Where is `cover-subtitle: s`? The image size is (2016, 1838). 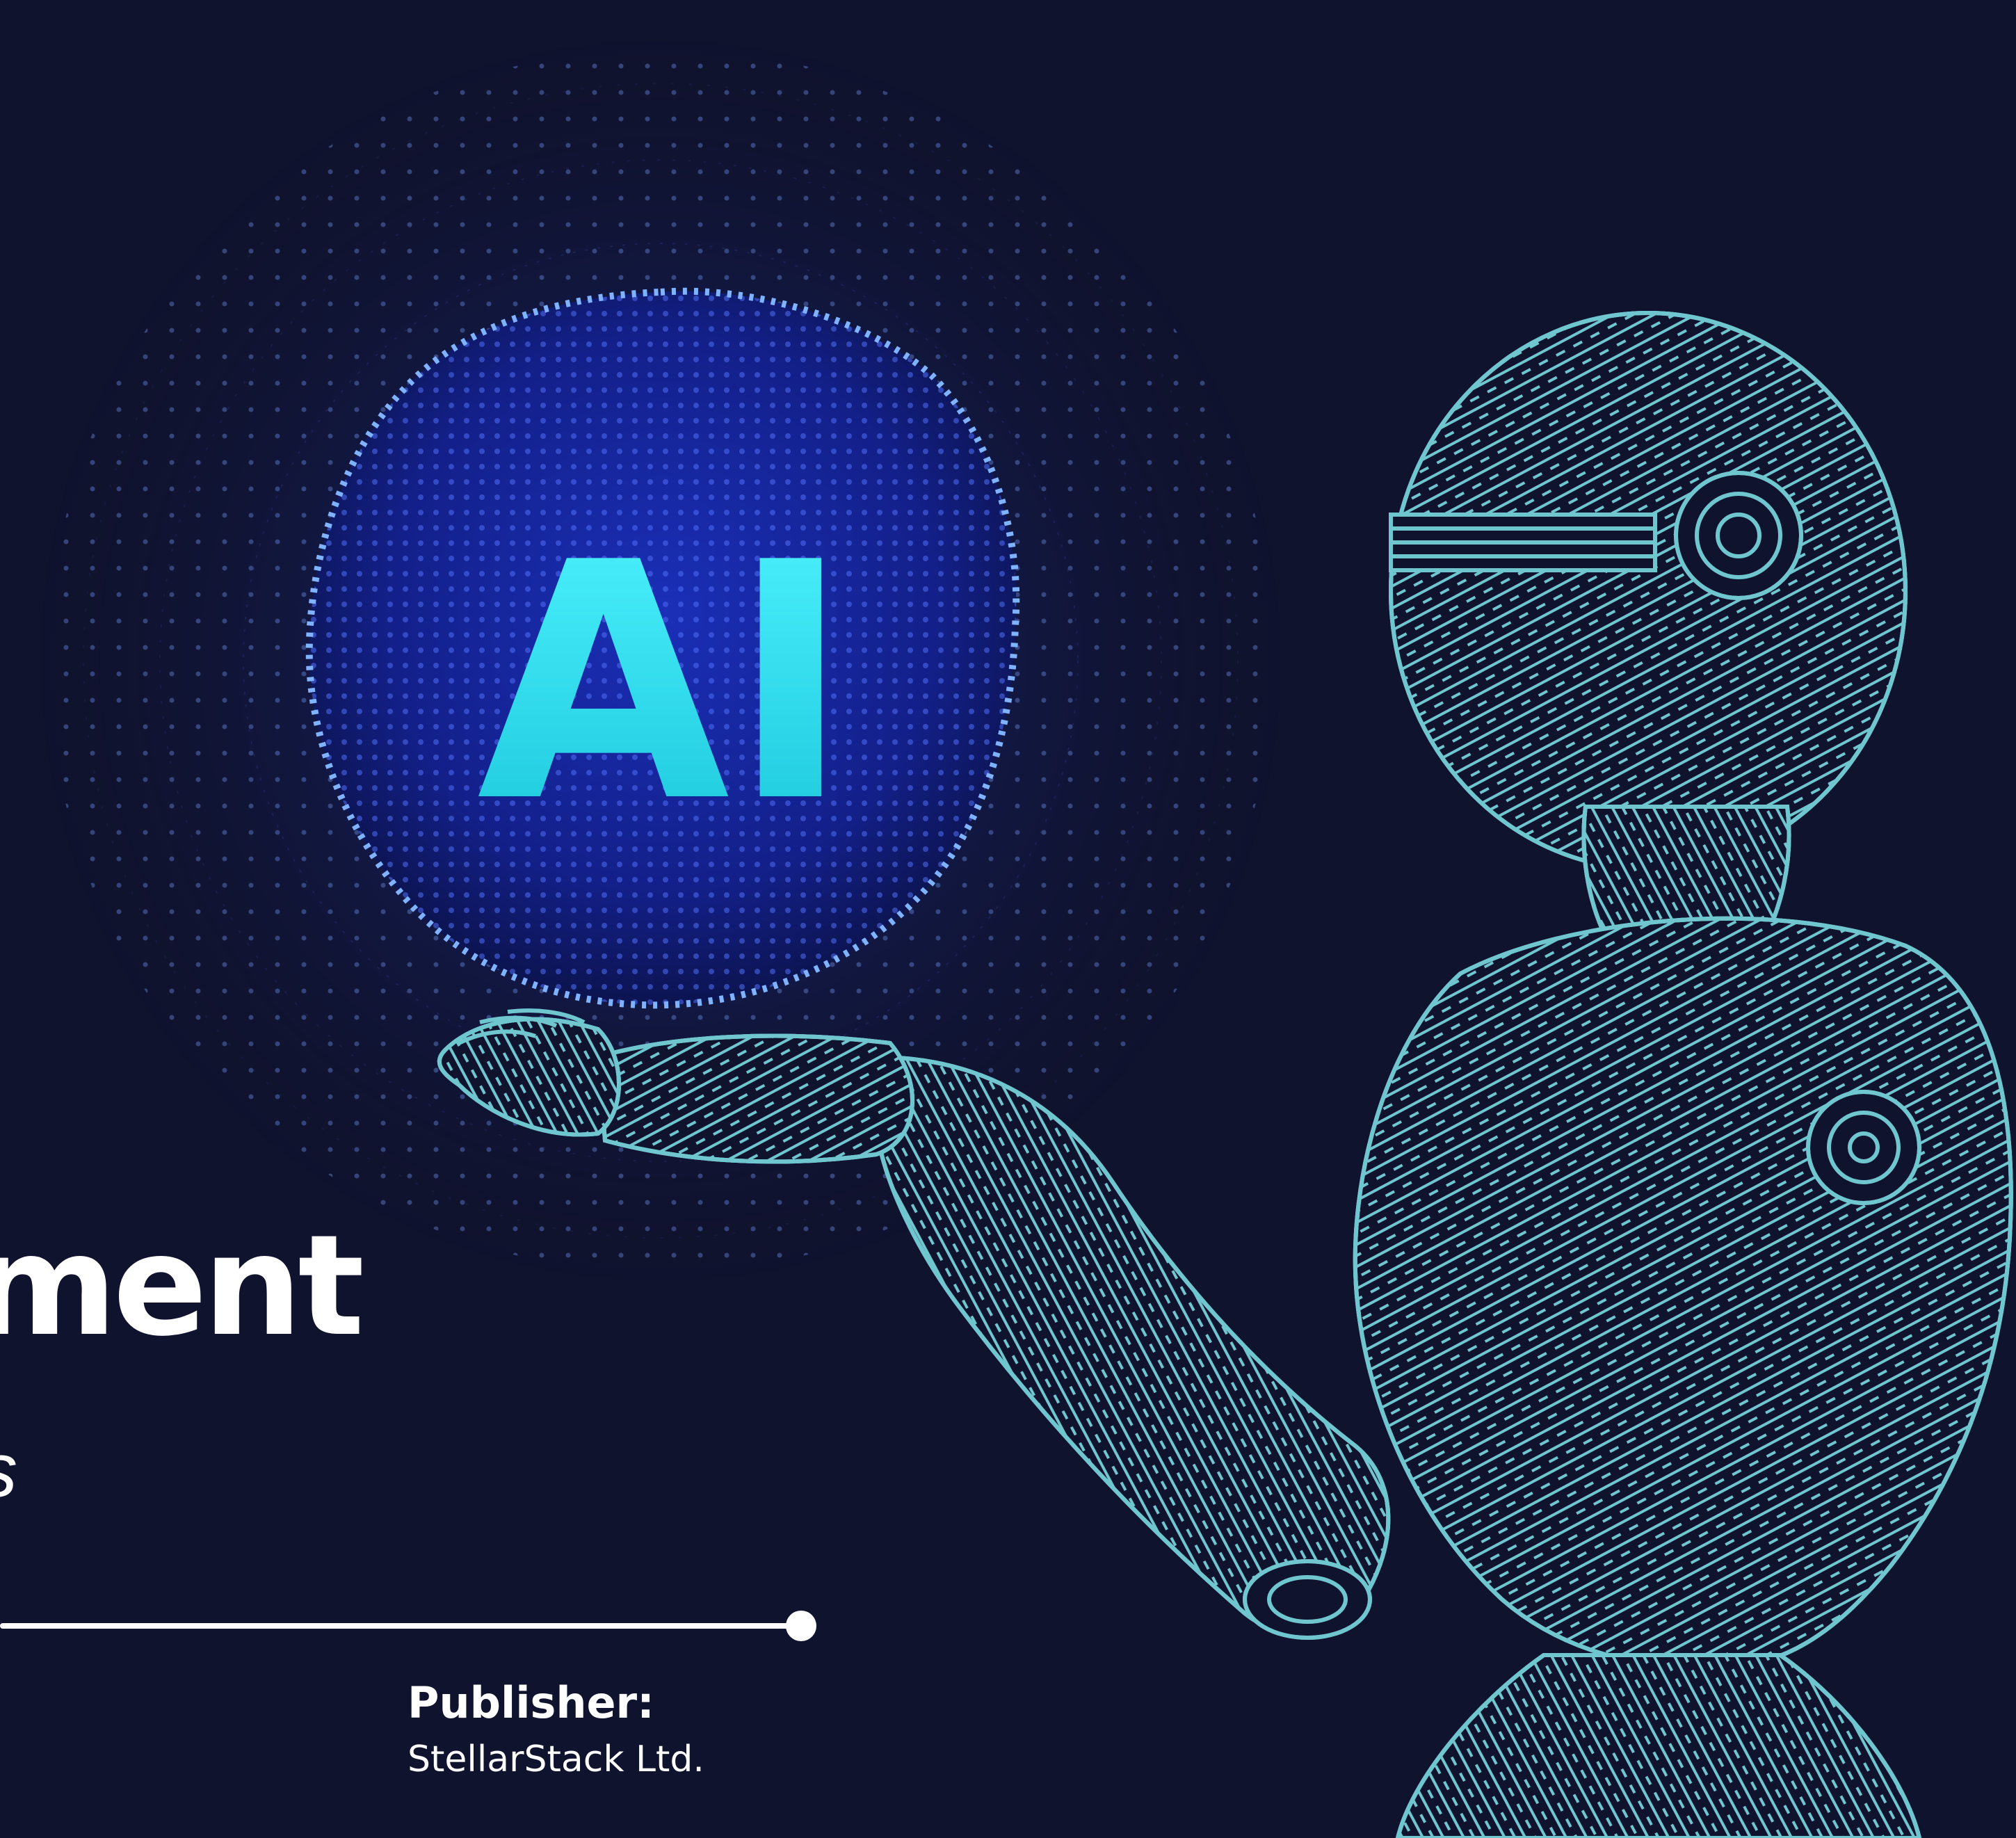
cover-subtitle: s is located at coordinates (8, 1471).